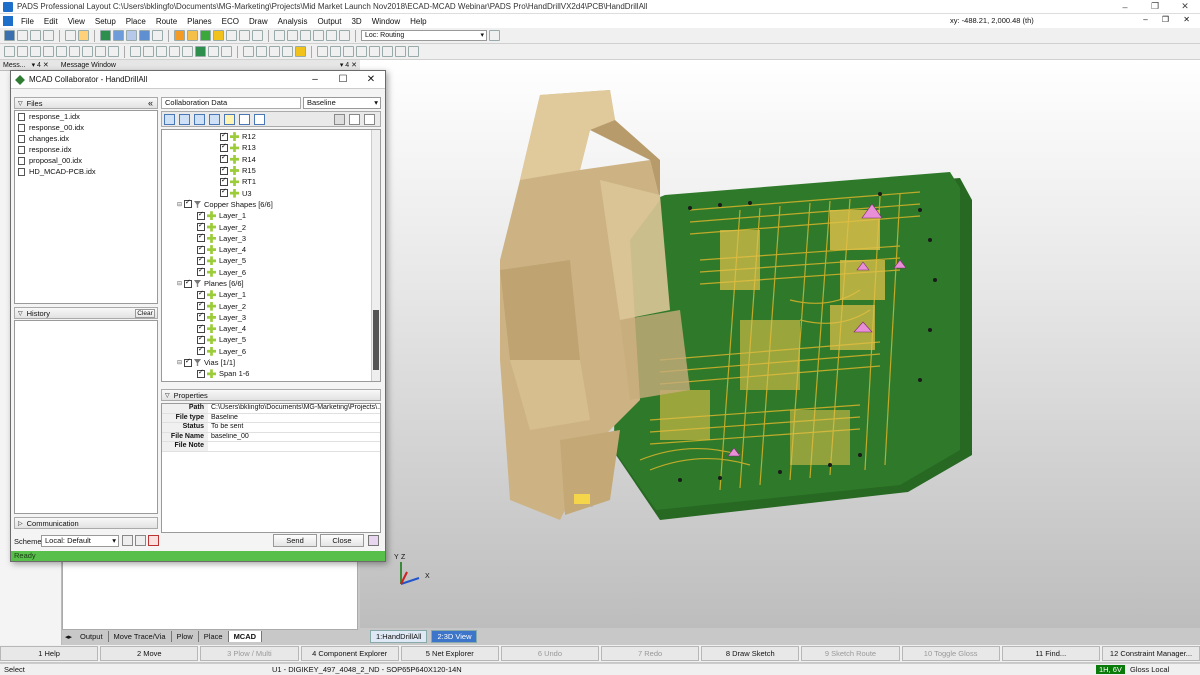 This screenshot has height=675, width=1200. I want to click on file-item: changes.idx, so click(86, 138).